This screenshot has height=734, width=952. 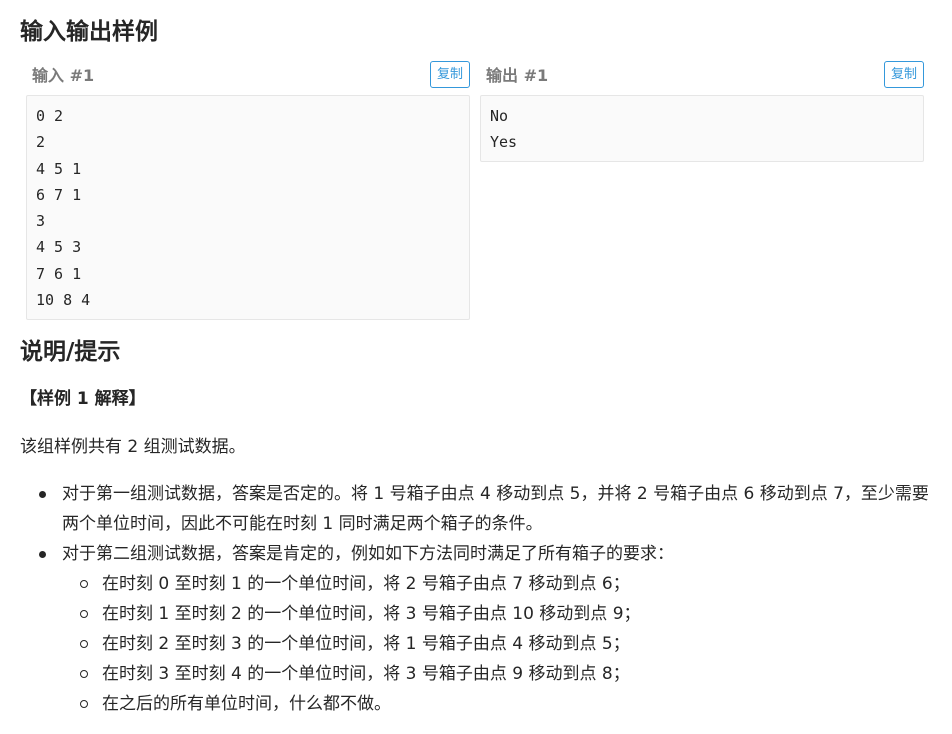 I want to click on copy-input-button: 复制, so click(x=449, y=74).